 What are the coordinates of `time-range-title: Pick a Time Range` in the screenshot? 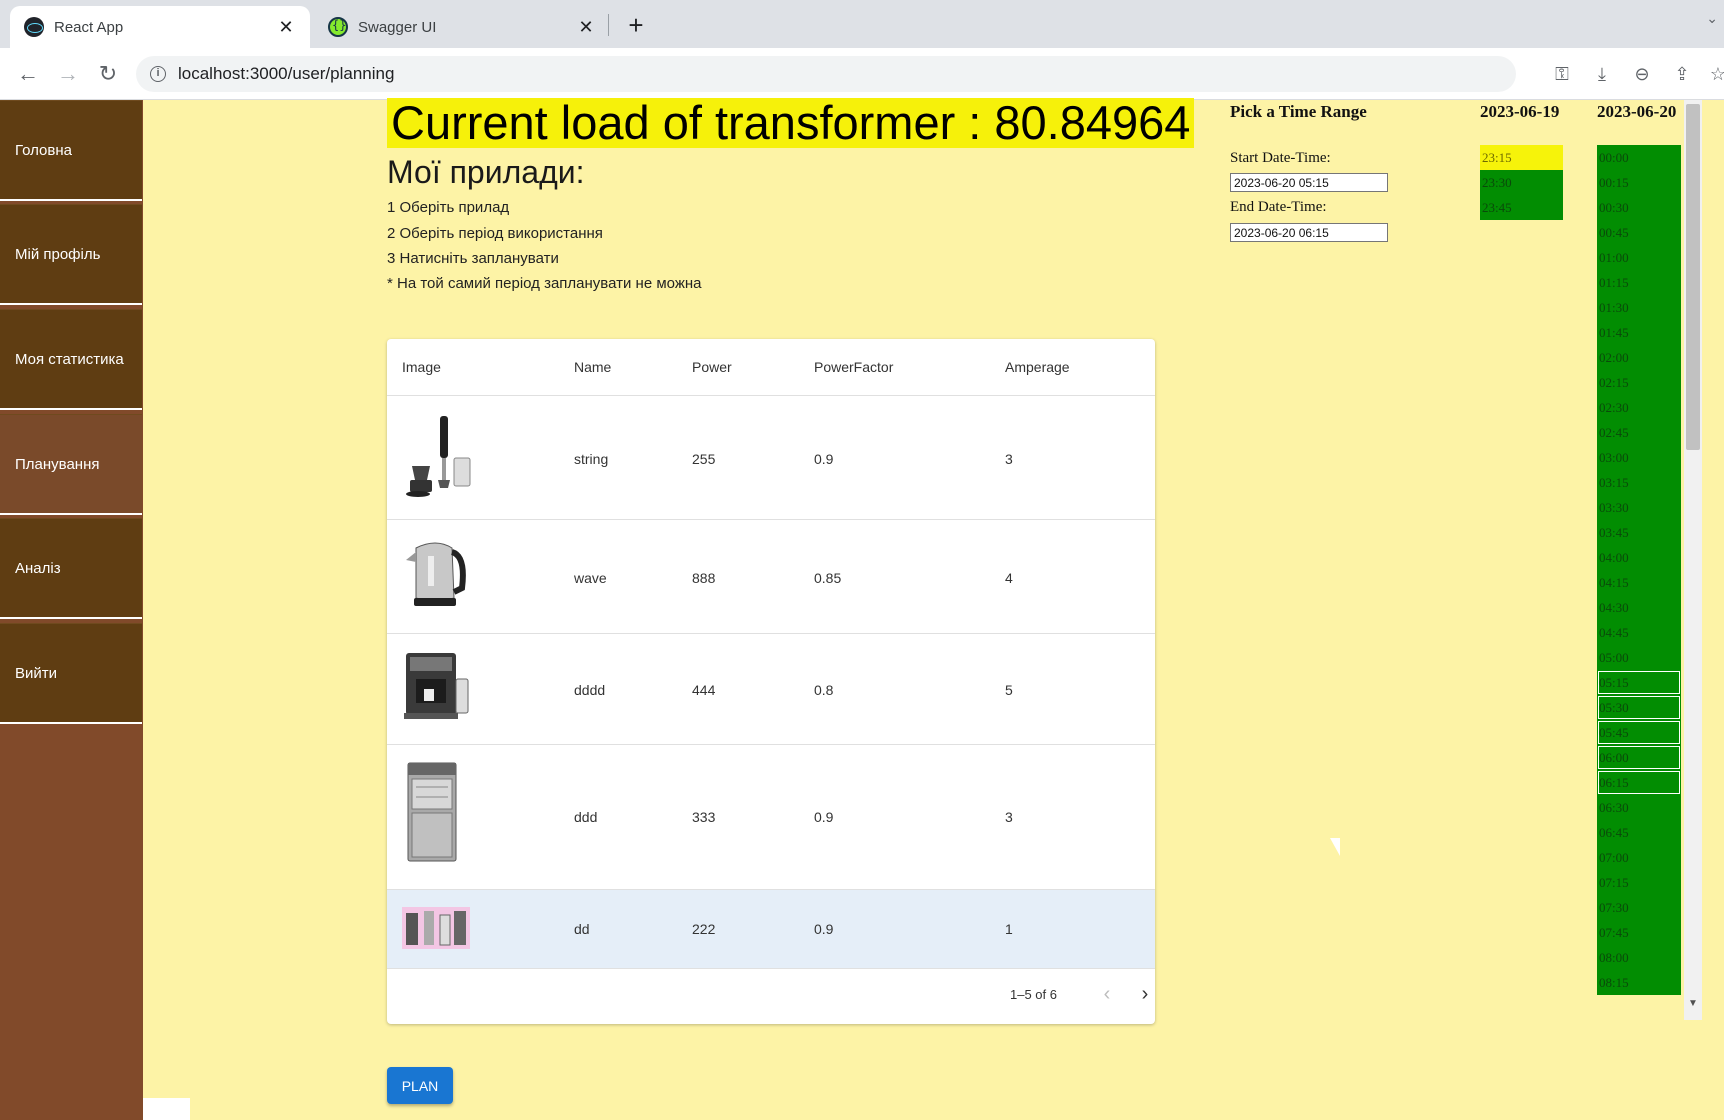 It's located at (1298, 111).